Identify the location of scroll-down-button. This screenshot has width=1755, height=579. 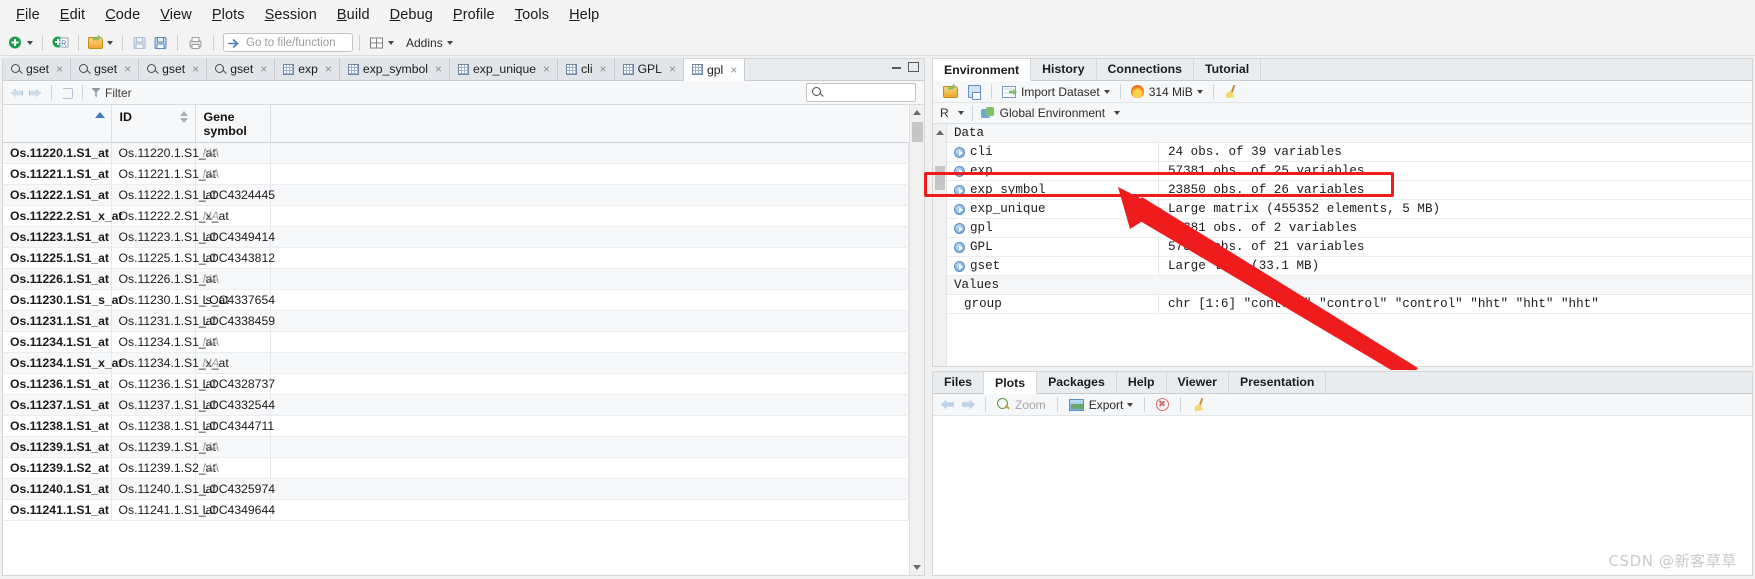
(917, 567).